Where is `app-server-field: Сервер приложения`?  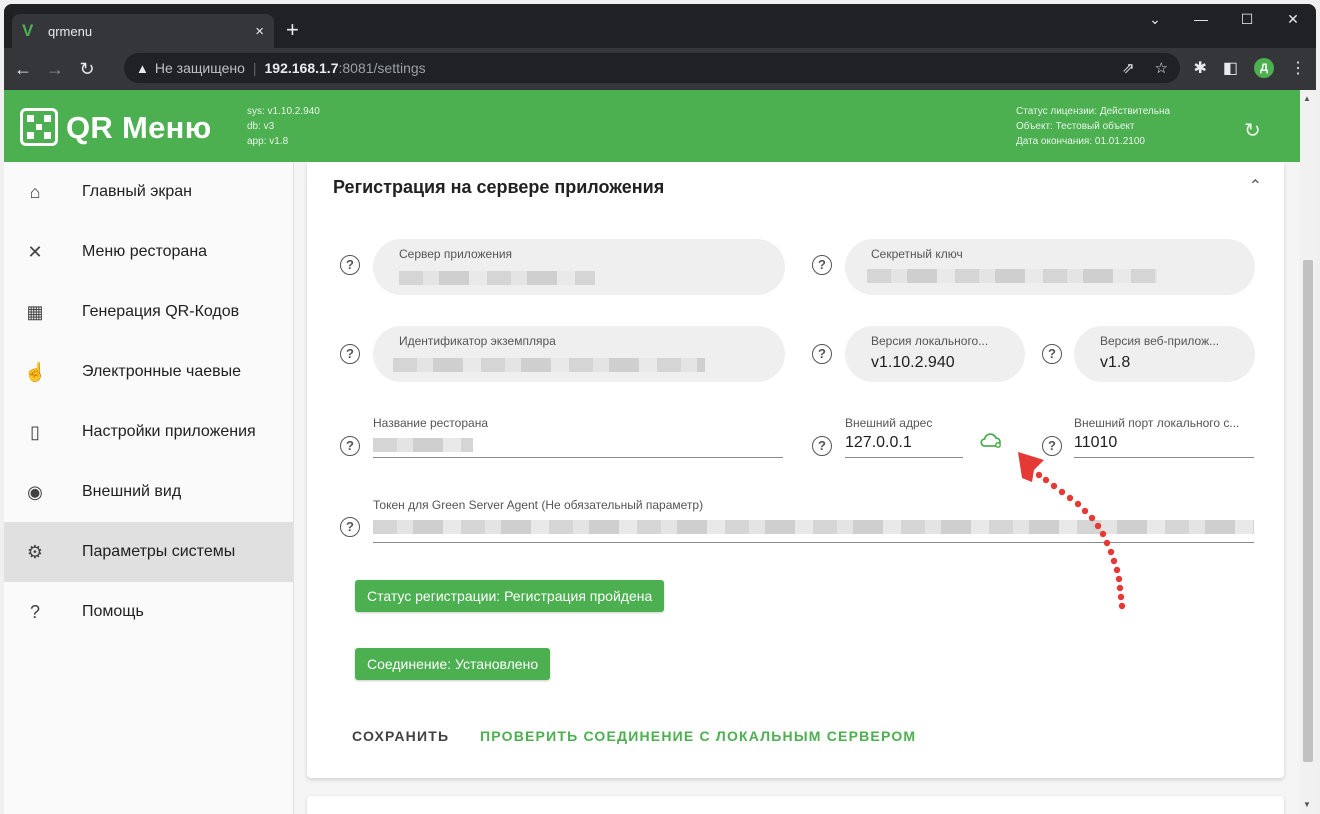
app-server-field: Сервер приложения is located at coordinates (579, 267).